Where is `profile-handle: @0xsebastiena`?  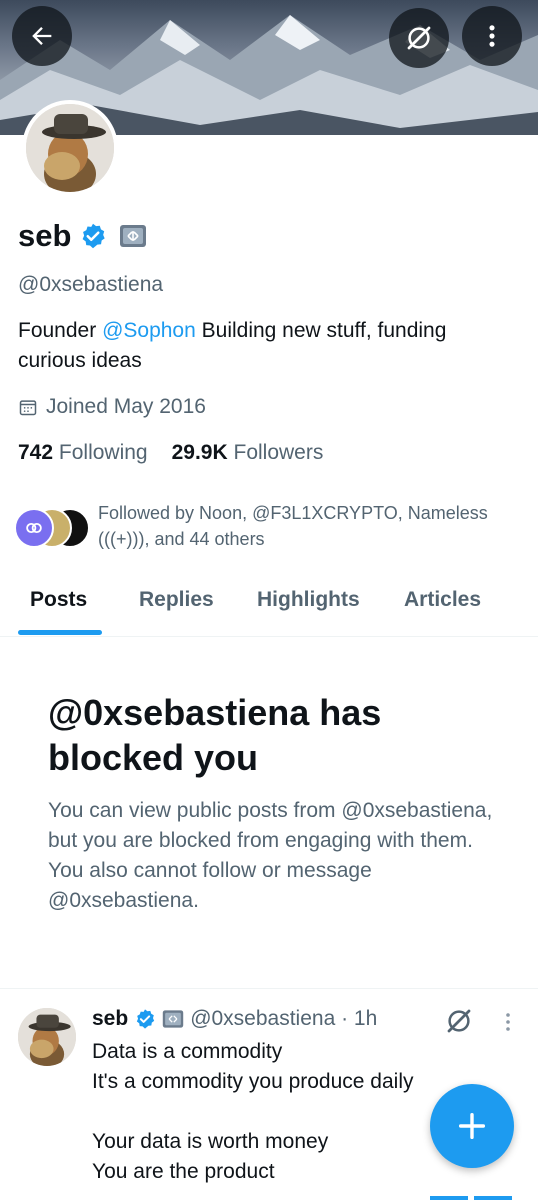 profile-handle: @0xsebastiena is located at coordinates (91, 284).